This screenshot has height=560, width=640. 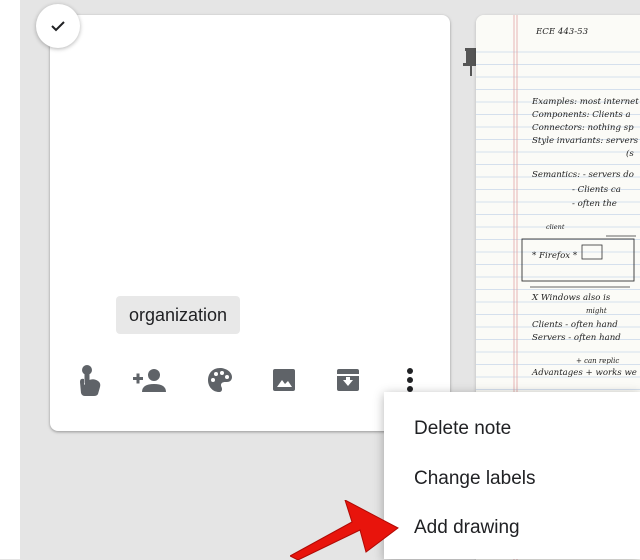 I want to click on handwriting-line: Components: Clients a, so click(x=581, y=115).